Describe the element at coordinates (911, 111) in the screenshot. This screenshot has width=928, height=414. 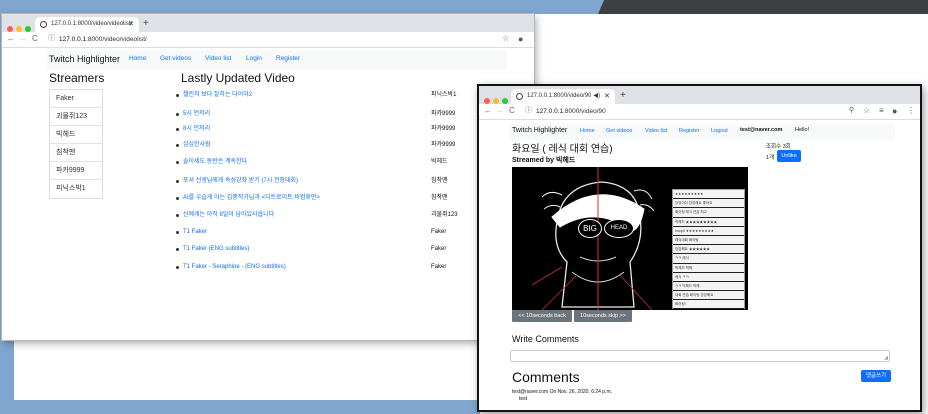
I see `menu-kebab-icon: ⋮` at that location.